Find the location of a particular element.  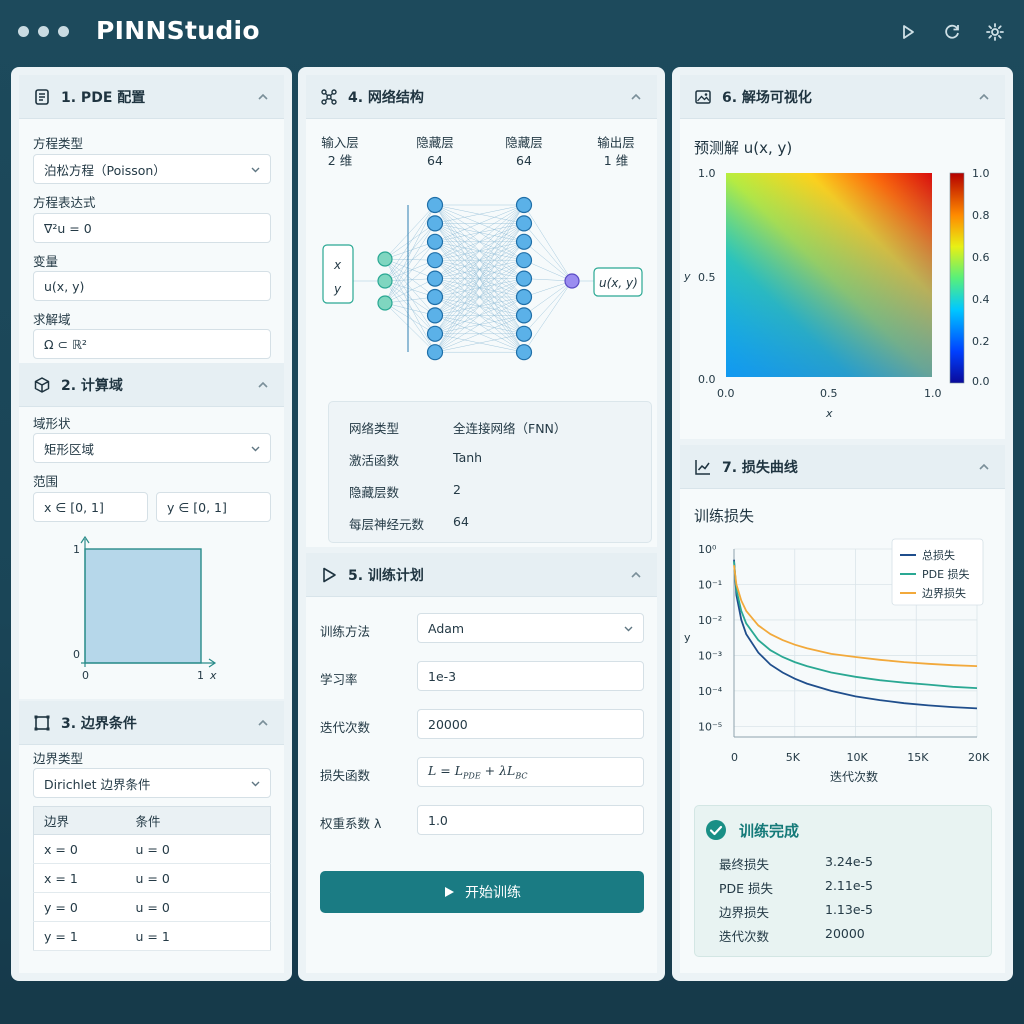

domain-header: 2. 计算域 is located at coordinates (151, 385).